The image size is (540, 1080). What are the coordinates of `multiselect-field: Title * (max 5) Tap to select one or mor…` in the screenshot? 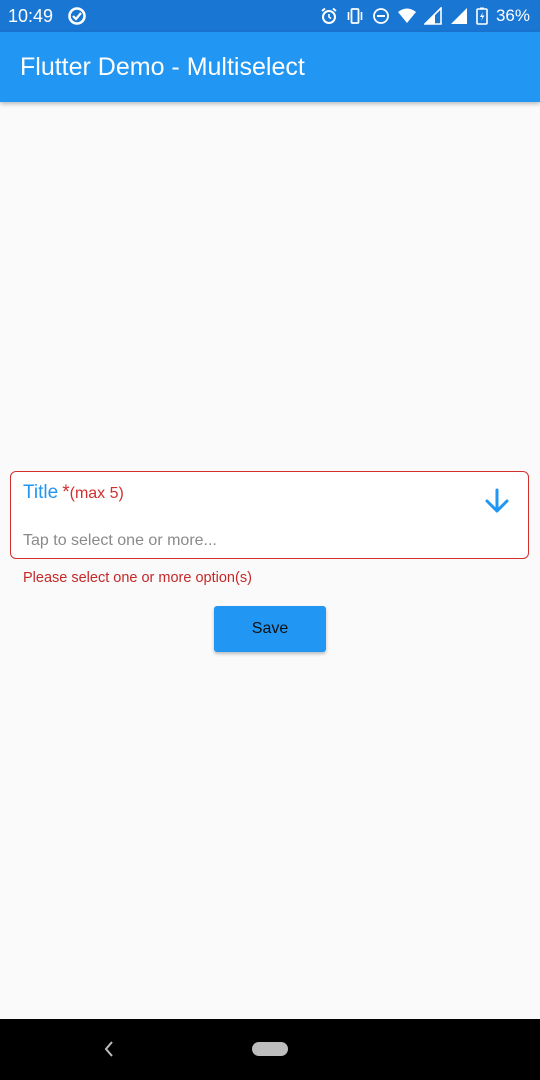 It's located at (269, 515).